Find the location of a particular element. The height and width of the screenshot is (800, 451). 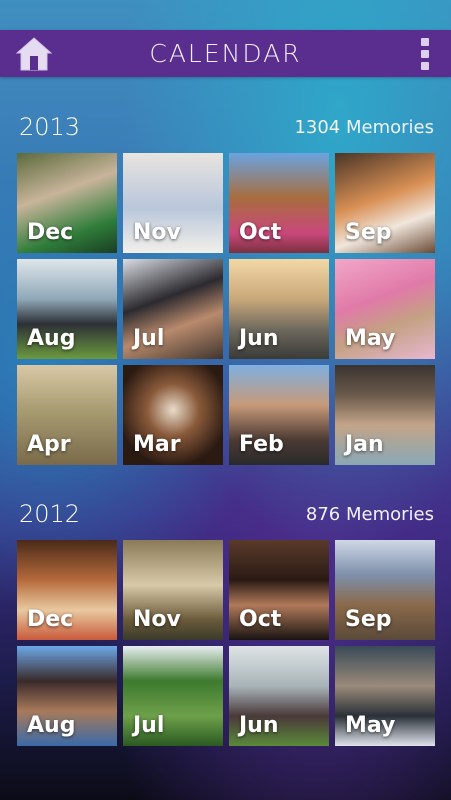

overflow-menu-button is located at coordinates (425, 54).